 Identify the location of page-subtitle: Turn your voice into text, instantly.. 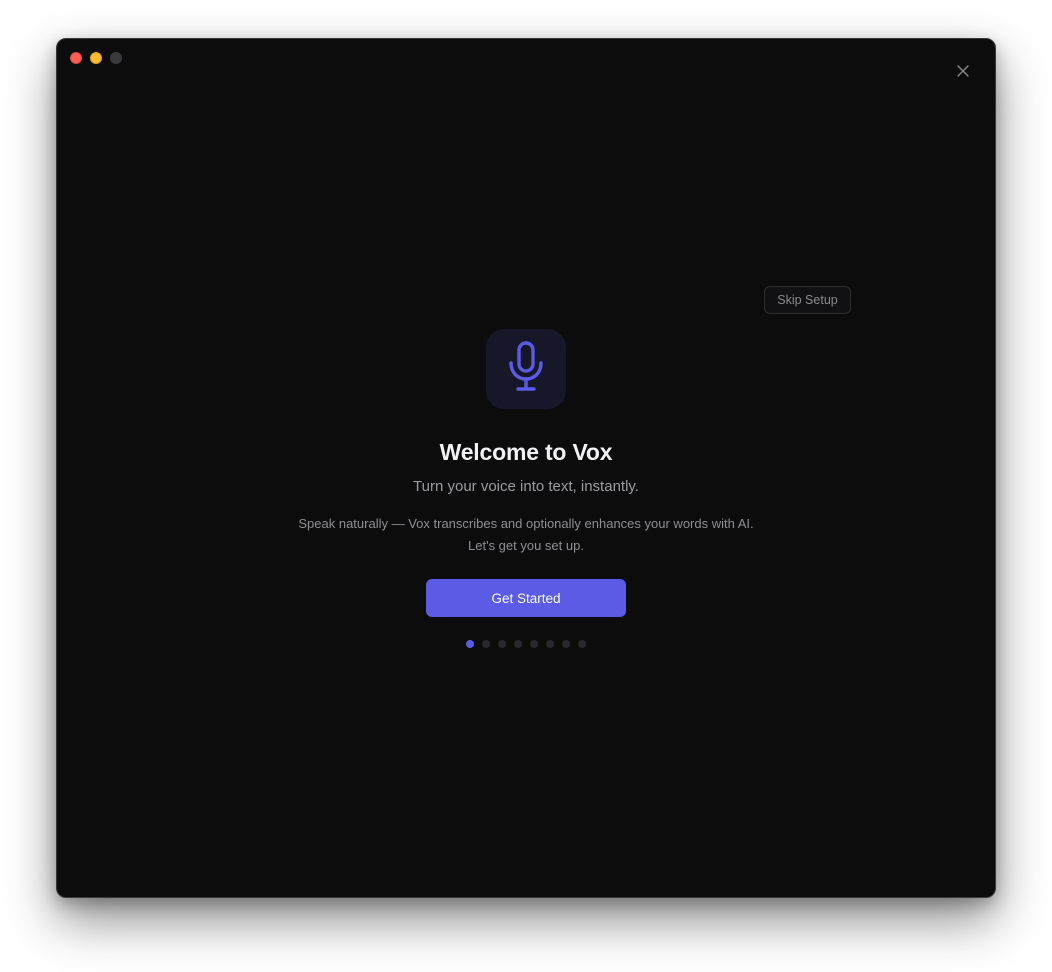
(526, 486).